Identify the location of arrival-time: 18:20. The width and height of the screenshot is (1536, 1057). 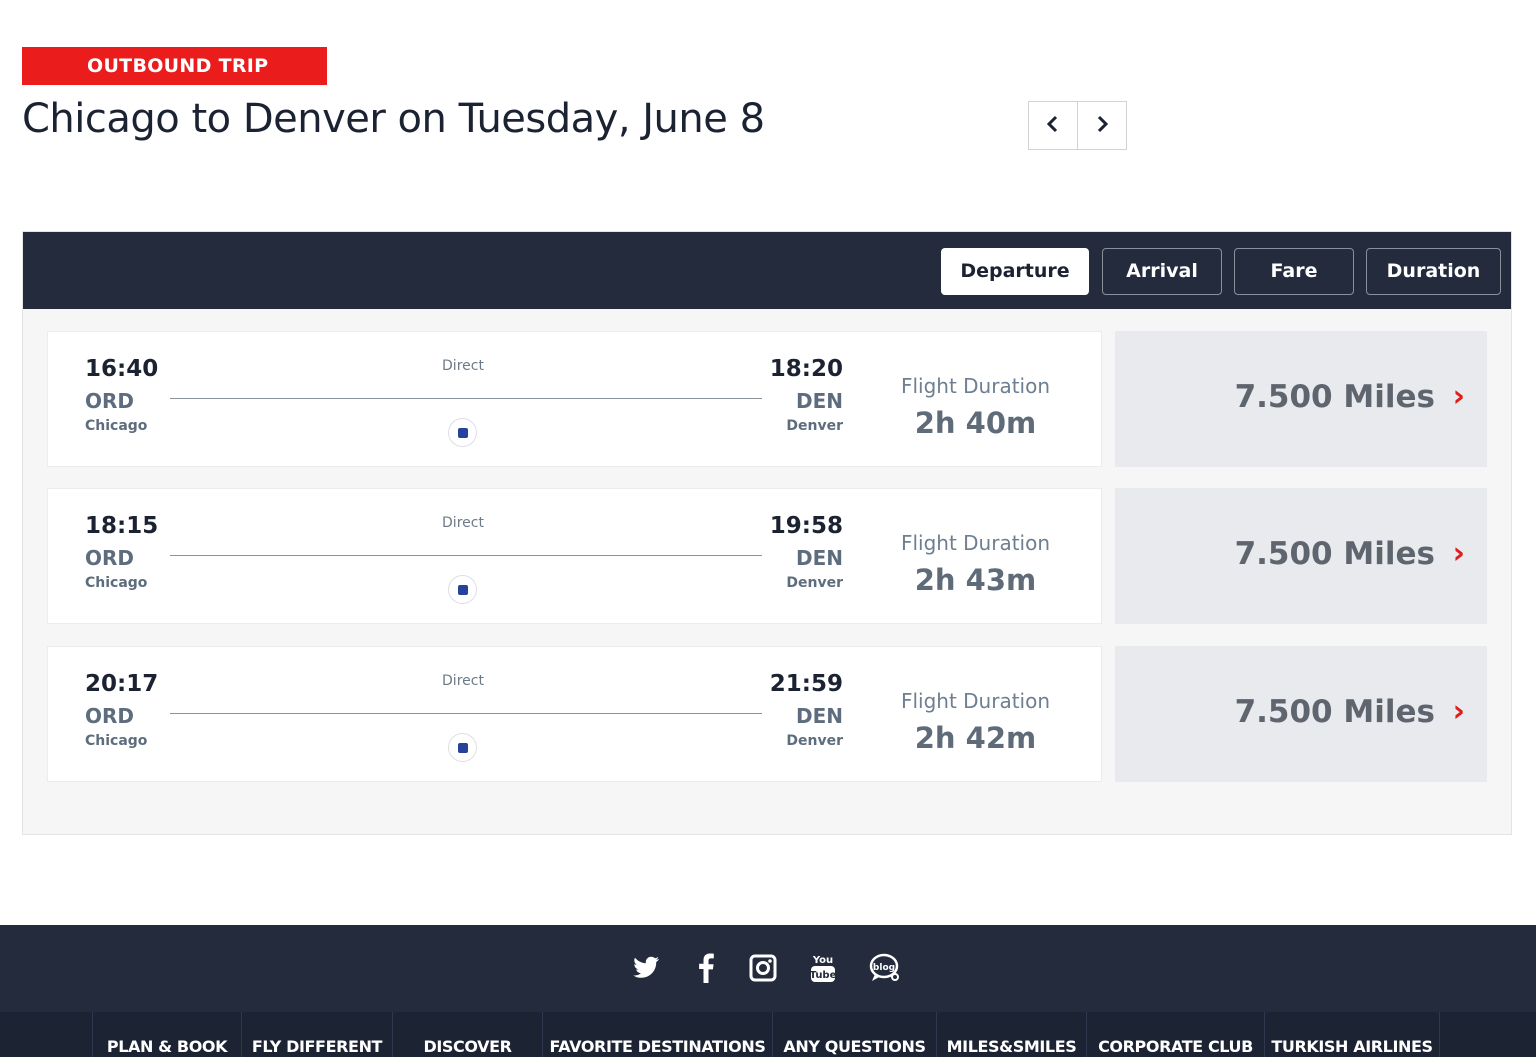
(806, 369).